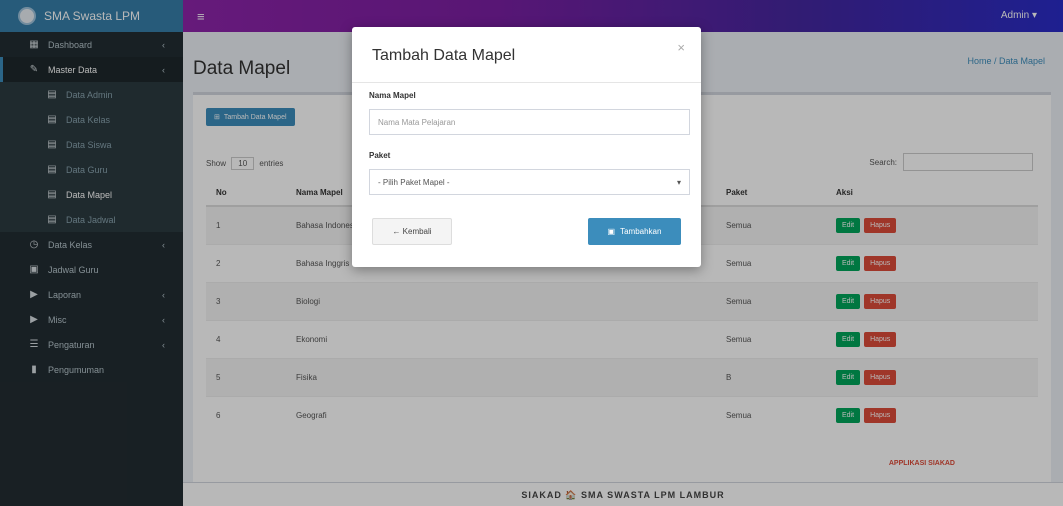 The height and width of the screenshot is (506, 1063). I want to click on paket-label: Paket, so click(380, 155).